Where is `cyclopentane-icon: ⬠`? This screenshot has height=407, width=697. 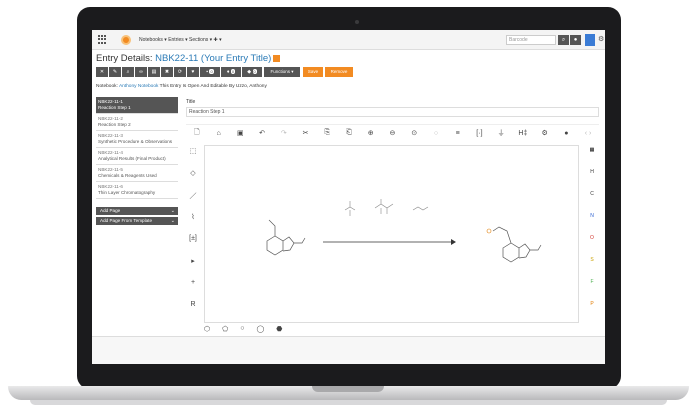
cyclopentane-icon: ⬠ is located at coordinates (225, 329).